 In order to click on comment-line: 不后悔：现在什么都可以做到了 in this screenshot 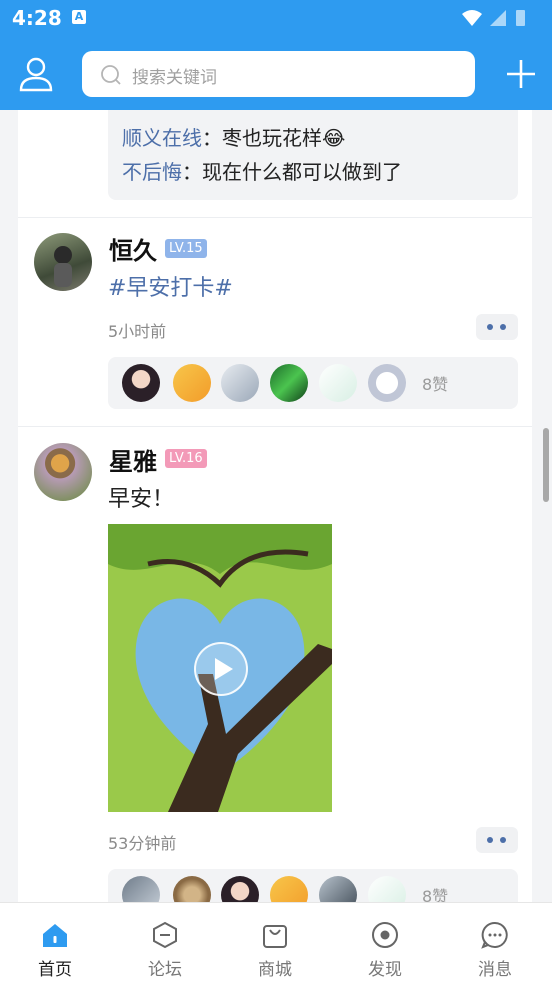, I will do `click(262, 170)`.